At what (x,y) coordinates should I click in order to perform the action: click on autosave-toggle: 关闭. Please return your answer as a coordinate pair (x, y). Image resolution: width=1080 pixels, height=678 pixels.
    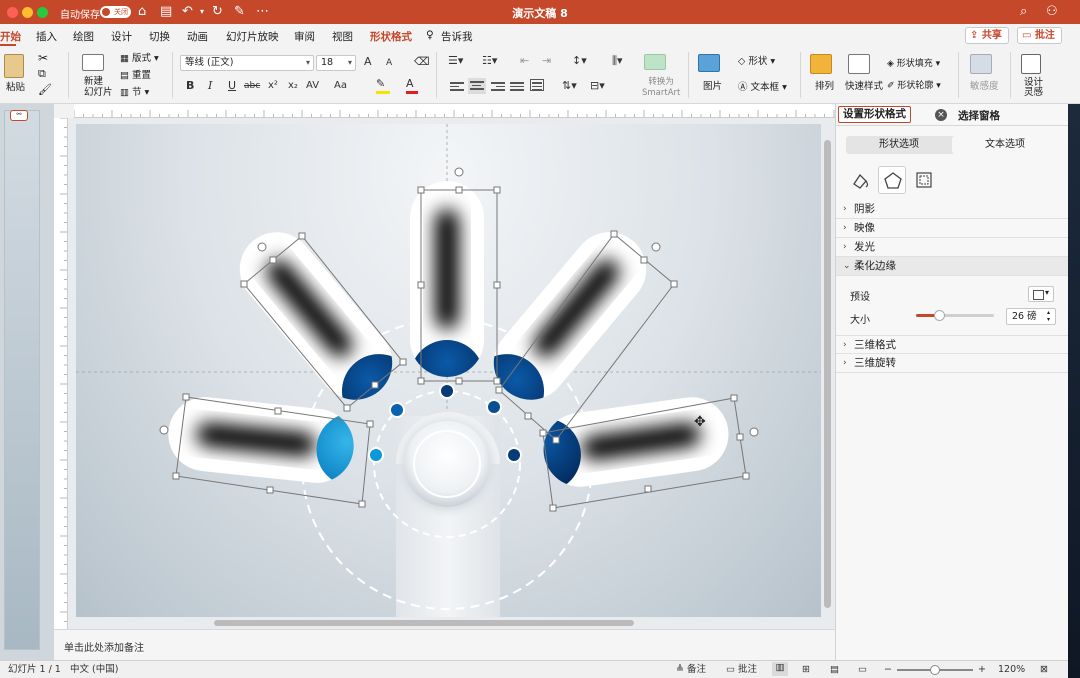
    Looking at the image, I should click on (115, 12).